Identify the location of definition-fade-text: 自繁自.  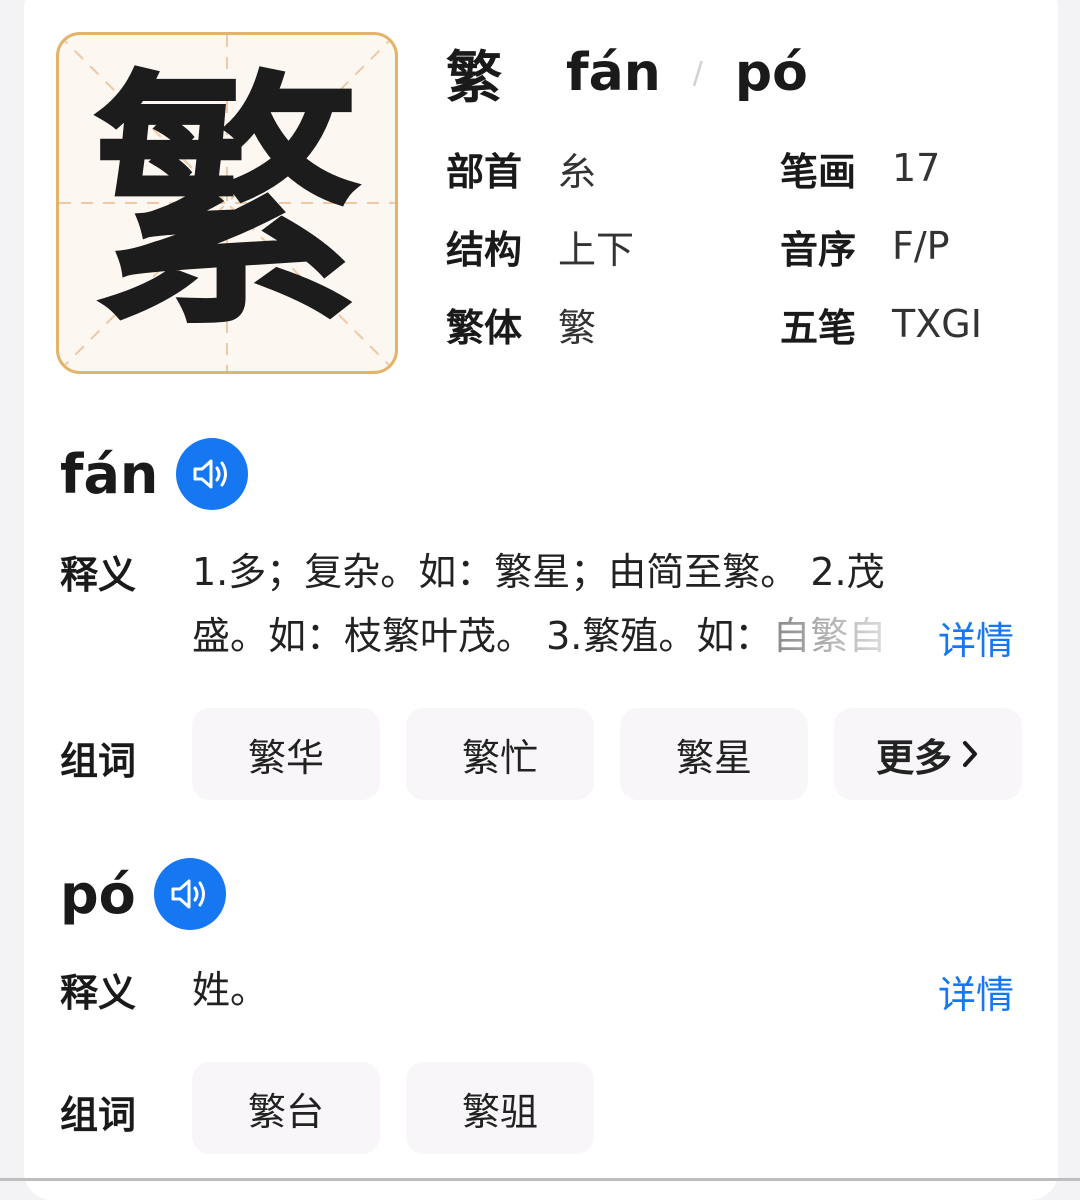
(829, 636).